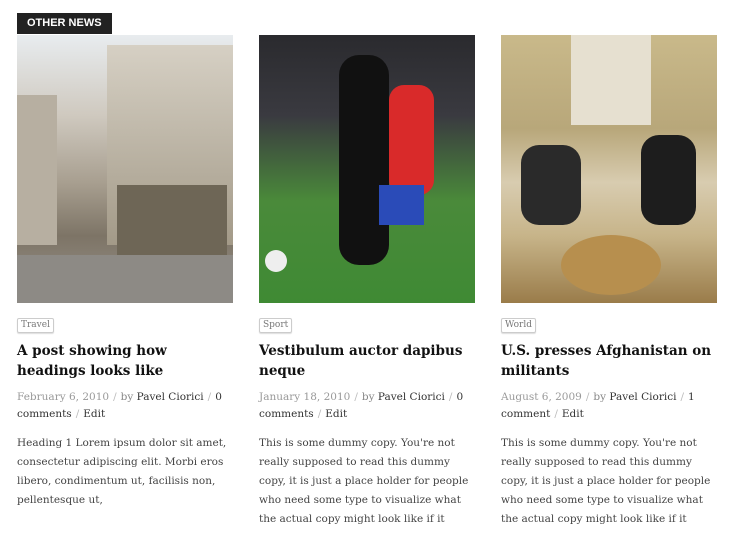 This screenshot has height=540, width=734. I want to click on category-tag: World, so click(518, 325).